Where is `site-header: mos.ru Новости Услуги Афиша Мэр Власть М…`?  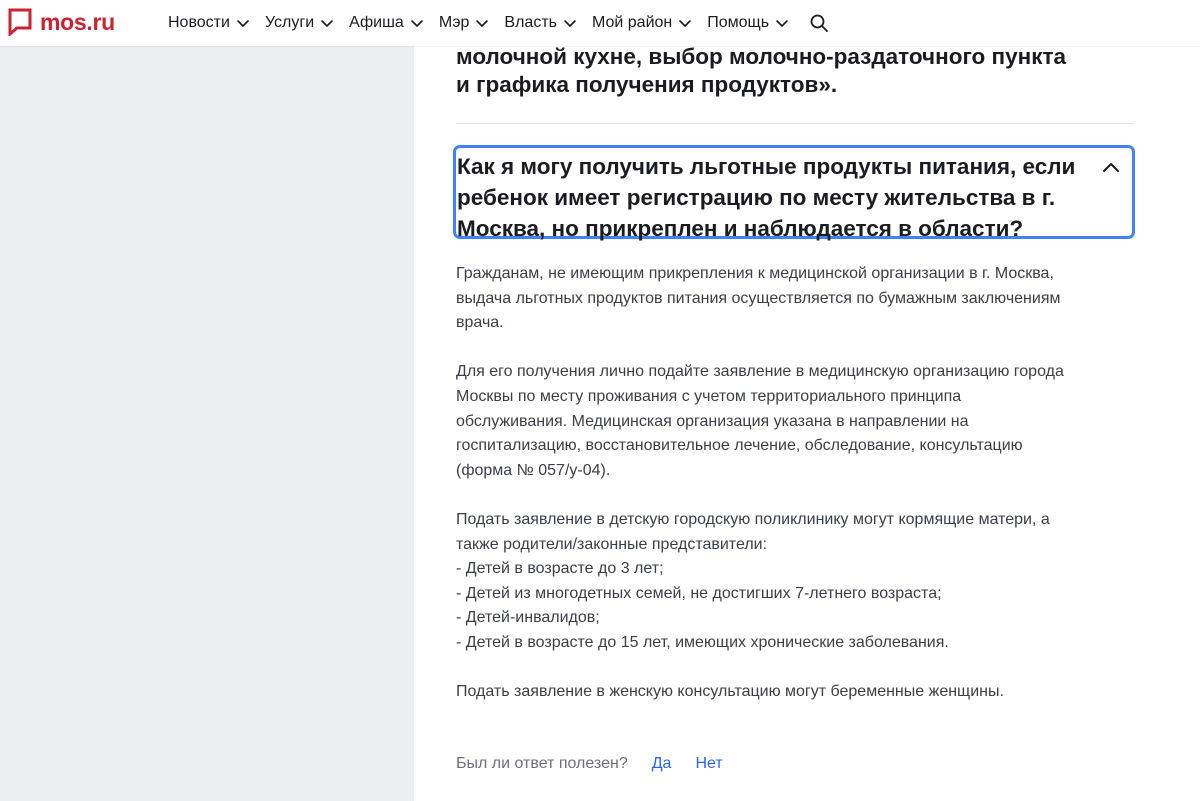
site-header: mos.ru Новости Услуги Афиша Мэр Власть М… is located at coordinates (600, 23).